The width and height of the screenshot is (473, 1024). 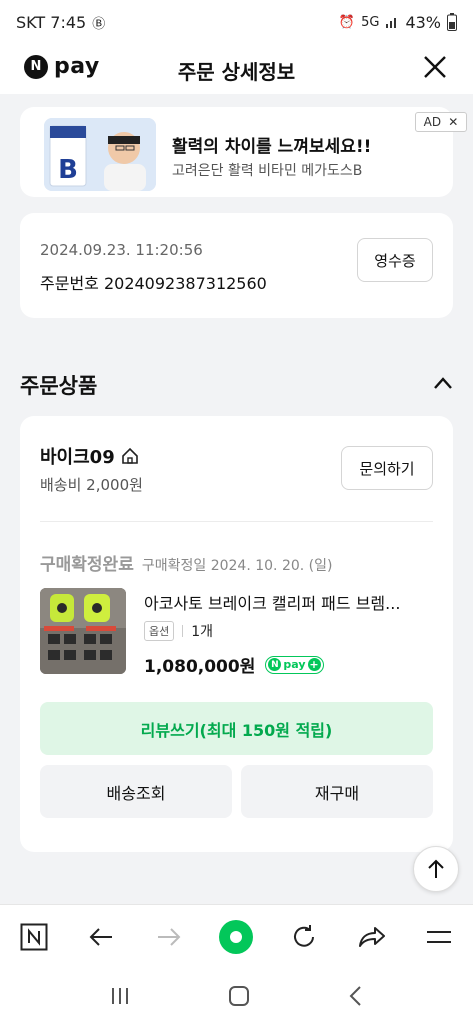 I want to click on green-dot-icon, so click(x=236, y=936).